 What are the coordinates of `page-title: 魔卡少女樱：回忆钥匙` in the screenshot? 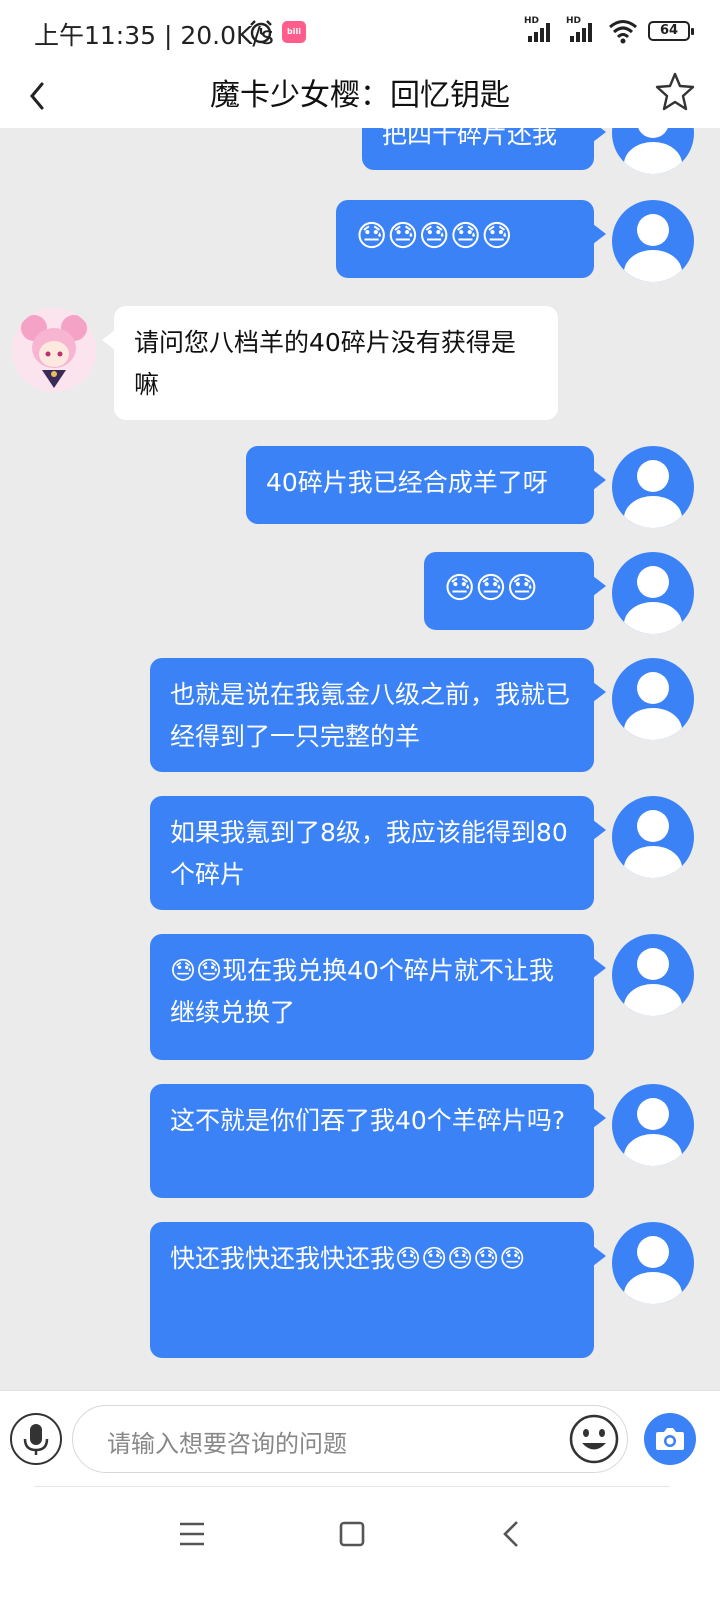 It's located at (360, 95).